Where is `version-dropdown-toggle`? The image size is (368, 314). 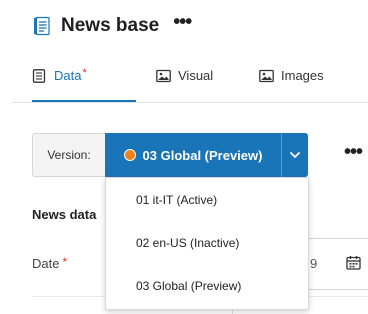 version-dropdown-toggle is located at coordinates (294, 155).